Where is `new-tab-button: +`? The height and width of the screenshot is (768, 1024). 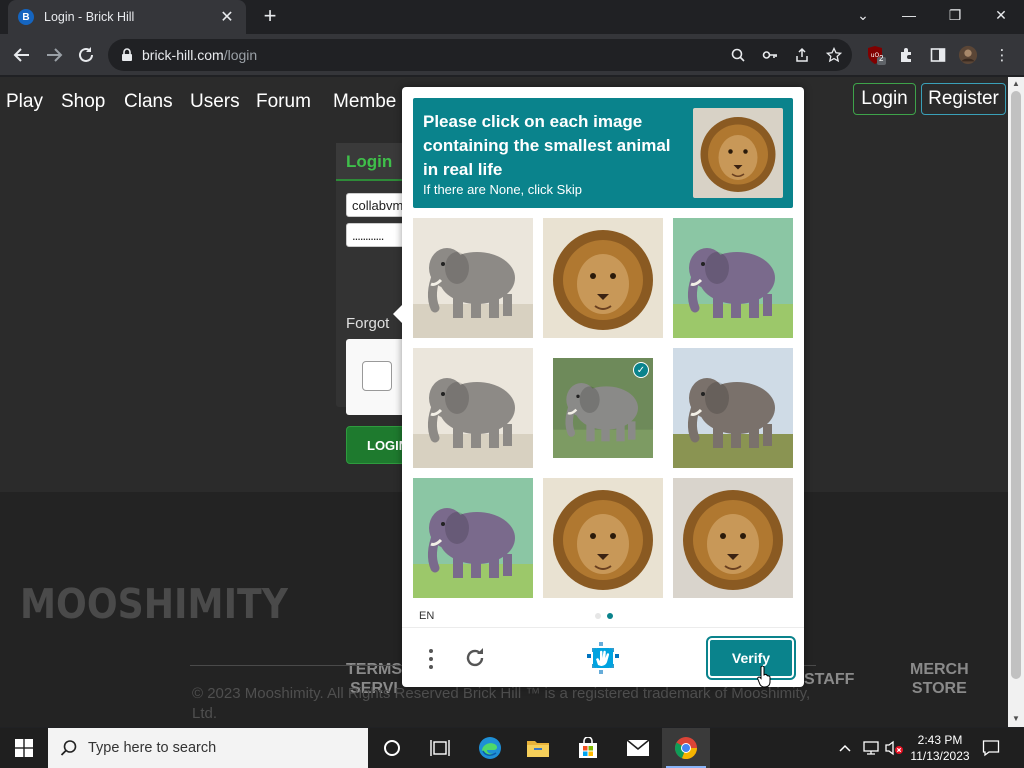
new-tab-button: + is located at coordinates (270, 16).